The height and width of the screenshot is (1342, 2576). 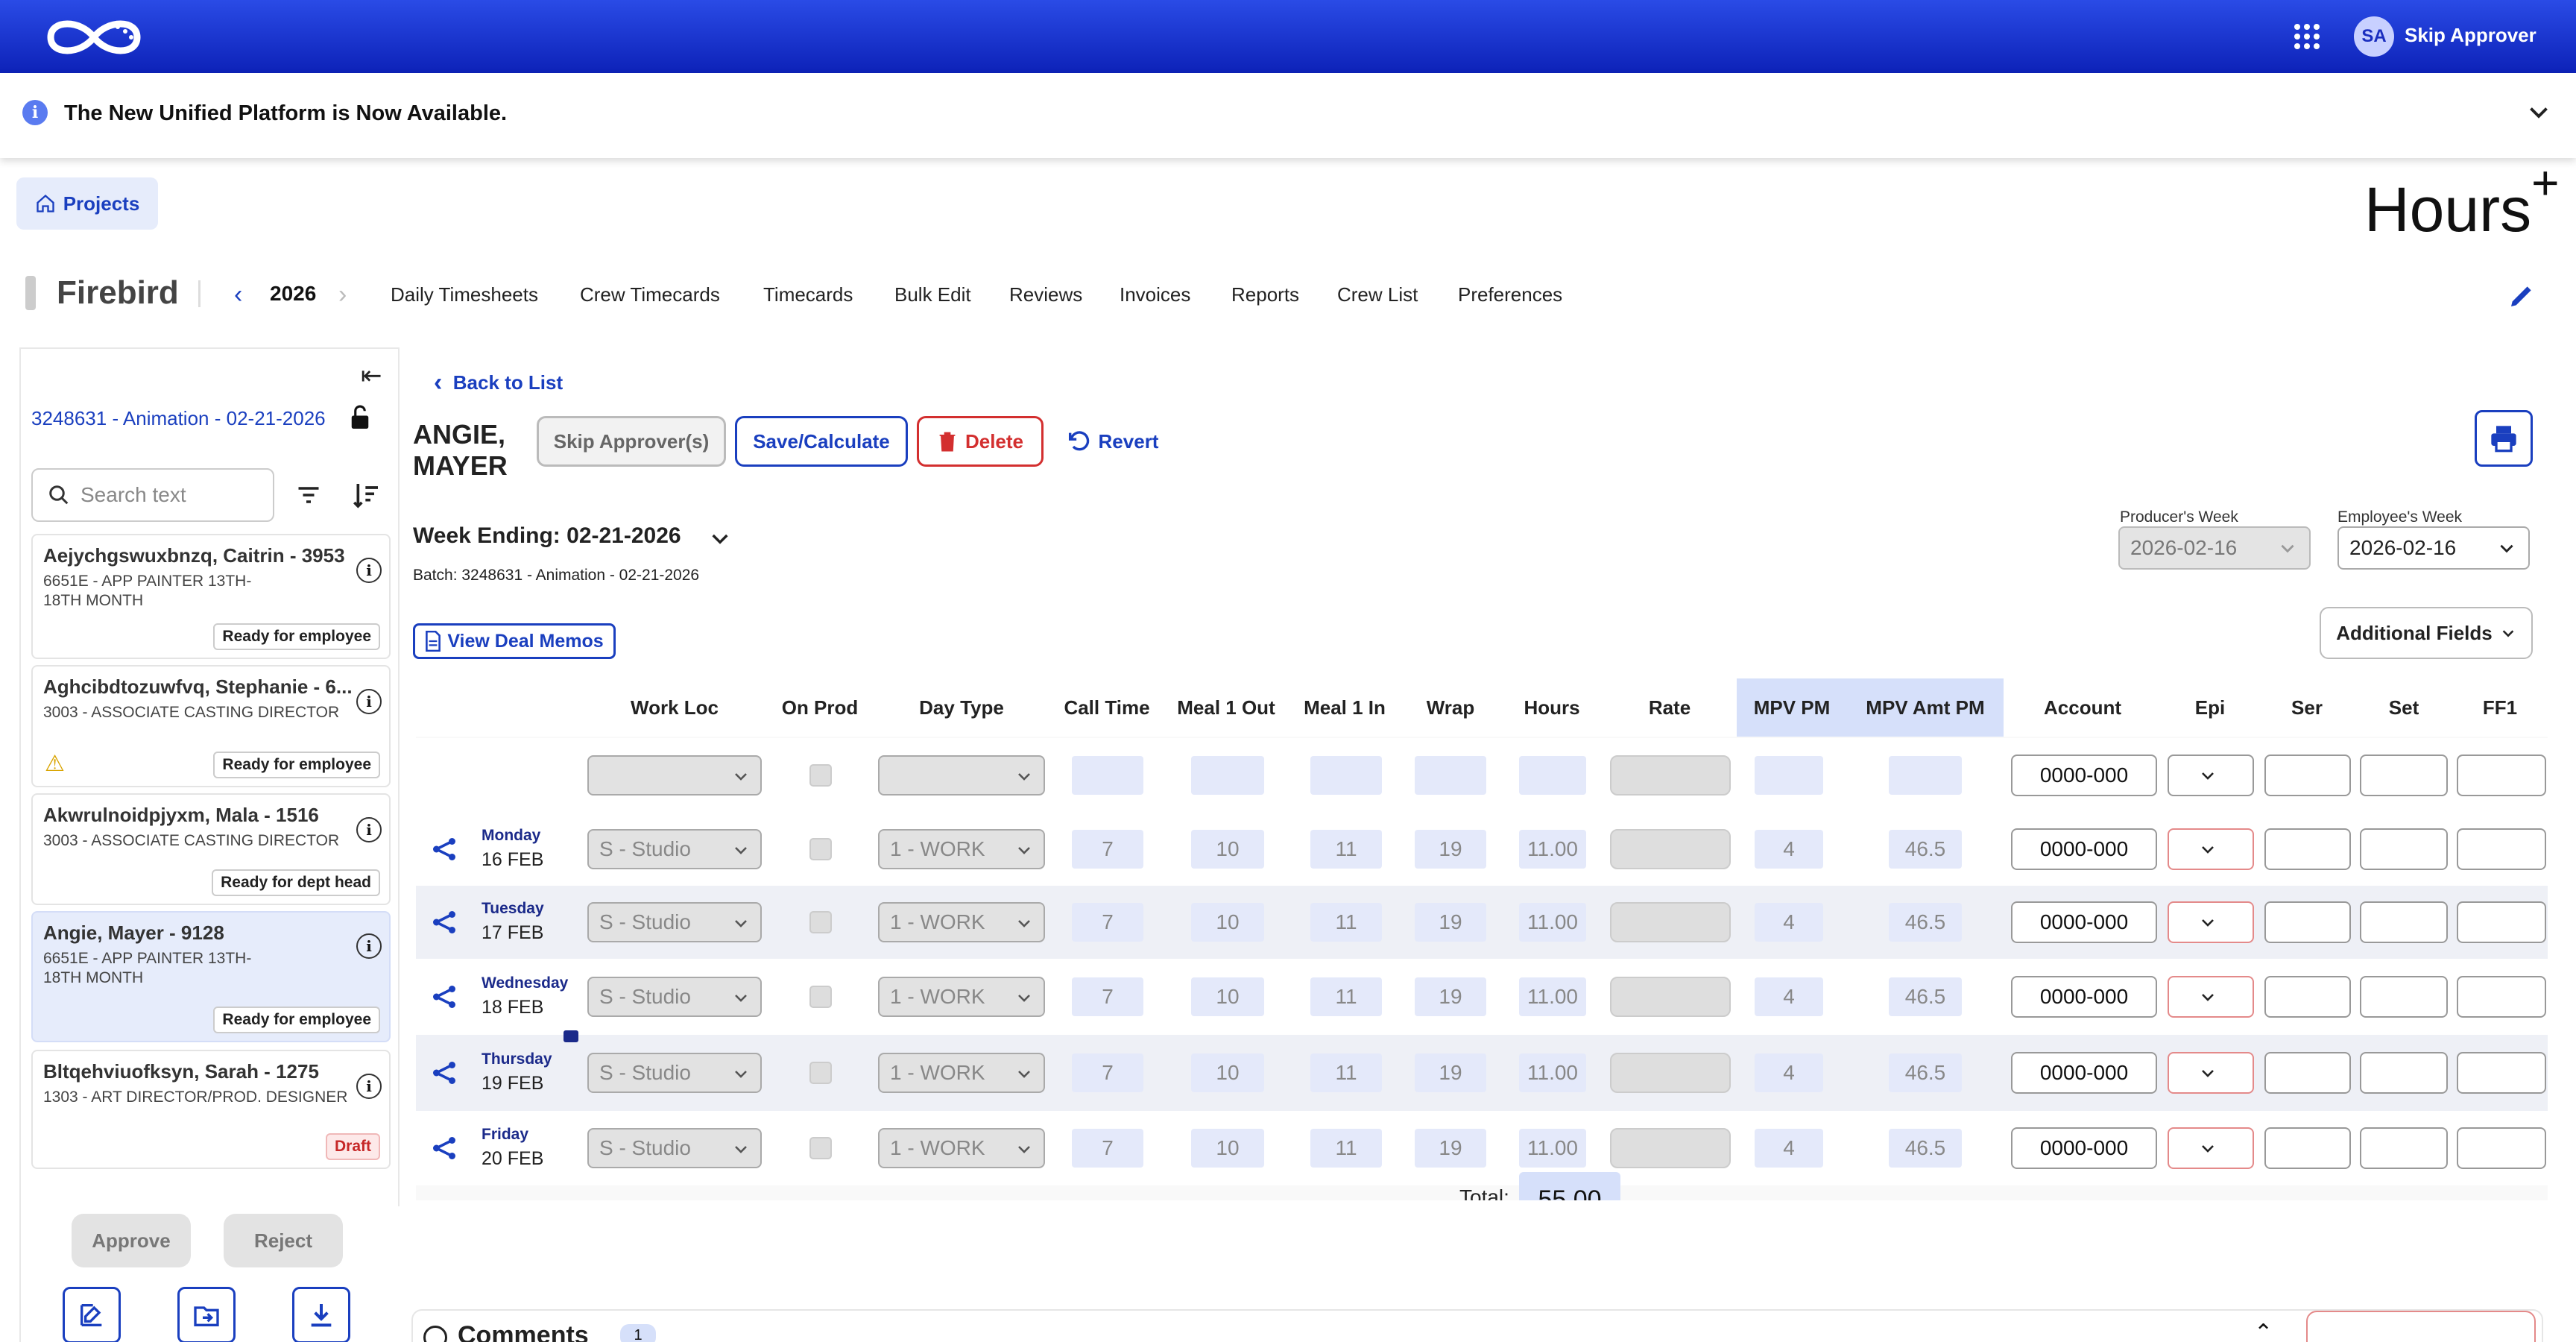 I want to click on revert-button: Revert, so click(x=1112, y=441).